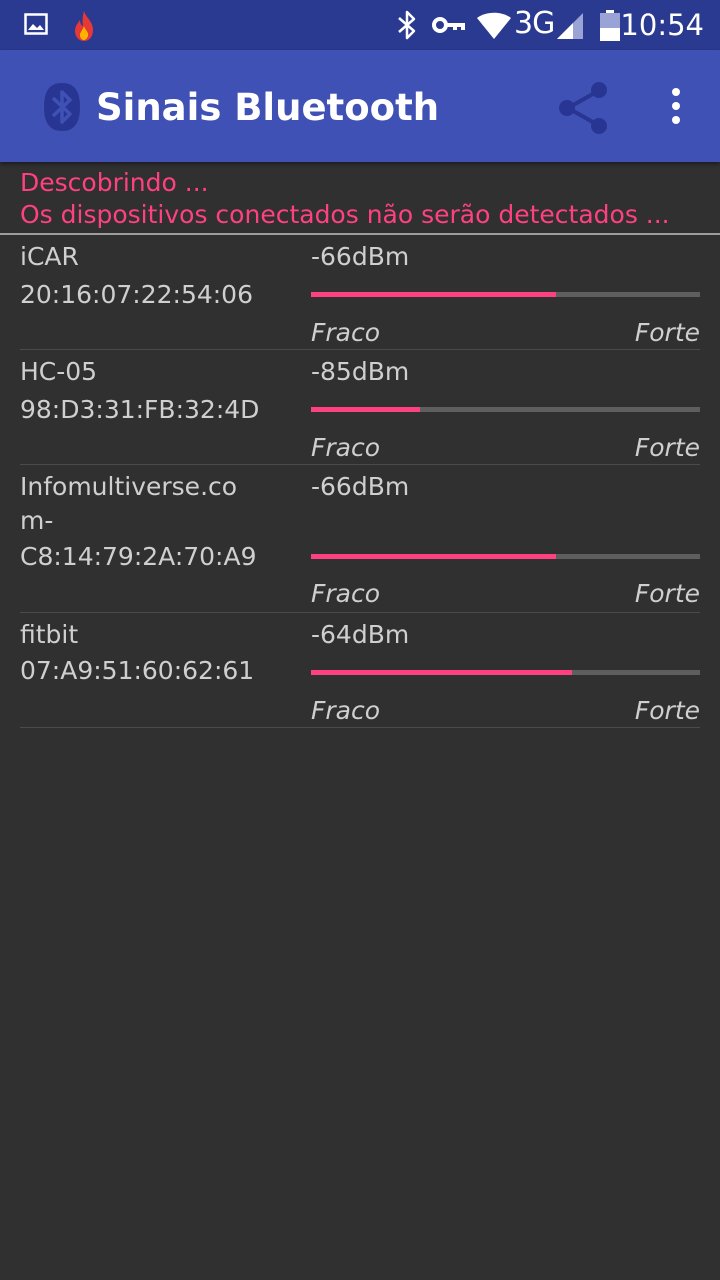 The height and width of the screenshot is (1280, 720). I want to click on header-divider, so click(360, 234).